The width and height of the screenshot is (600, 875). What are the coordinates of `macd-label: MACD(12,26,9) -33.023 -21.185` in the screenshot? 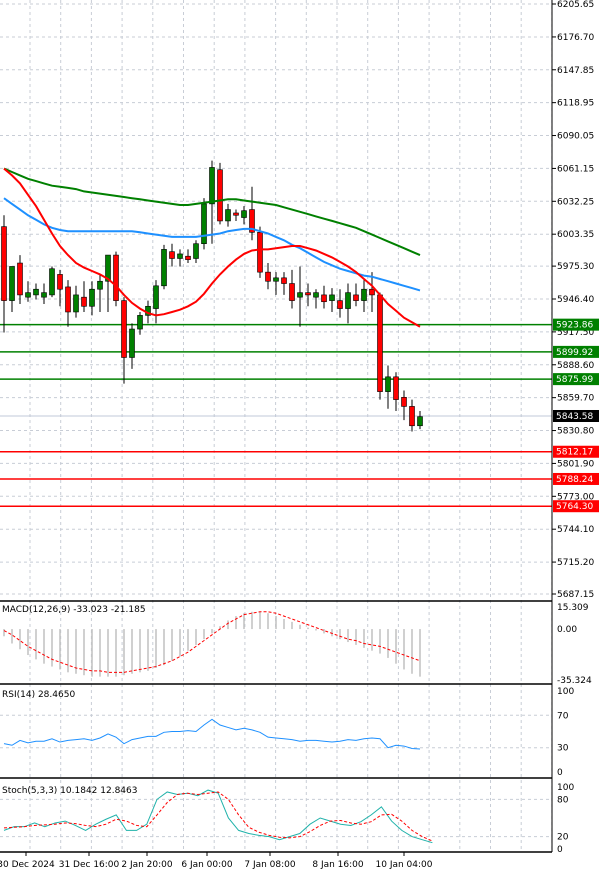 It's located at (74, 610).